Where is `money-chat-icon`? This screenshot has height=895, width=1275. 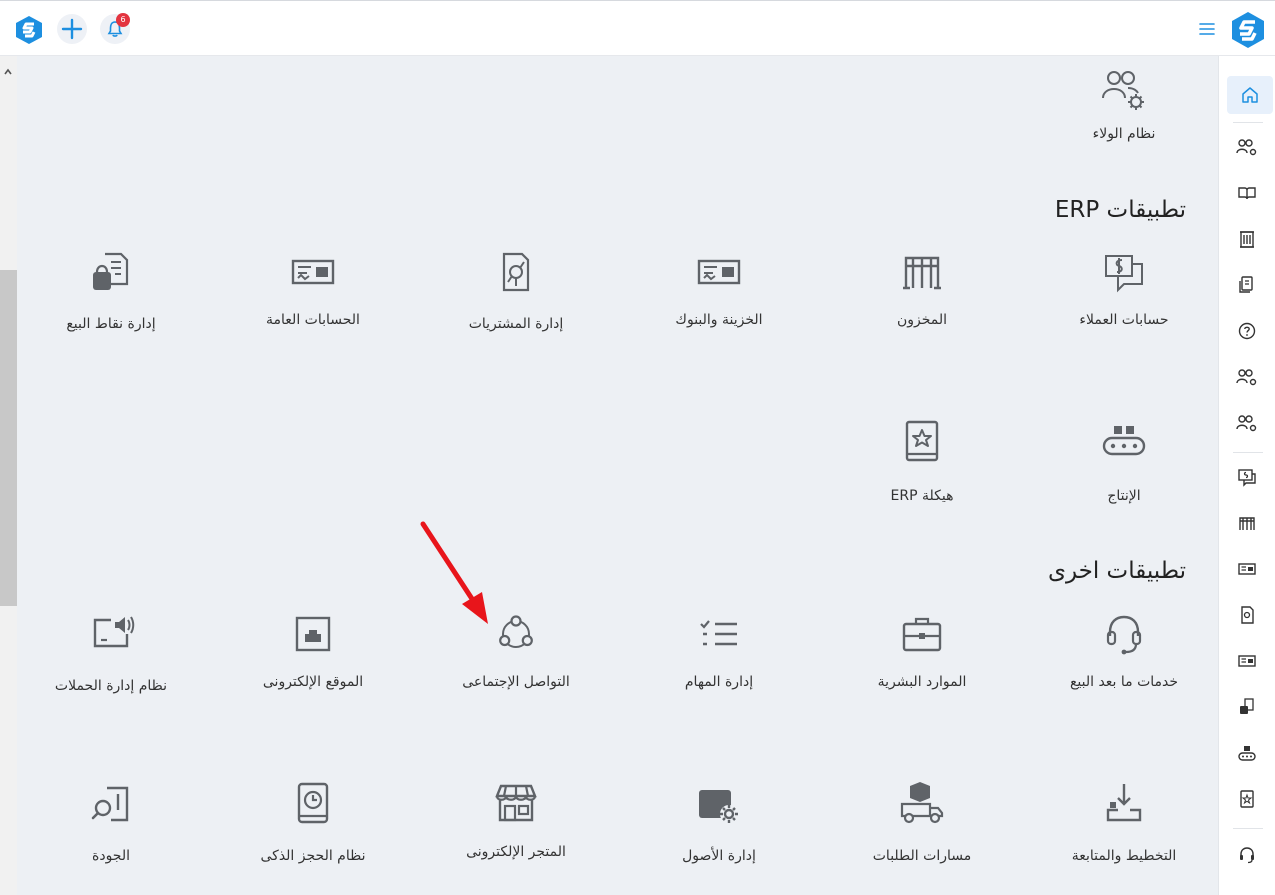 money-chat-icon is located at coordinates (1247, 478).